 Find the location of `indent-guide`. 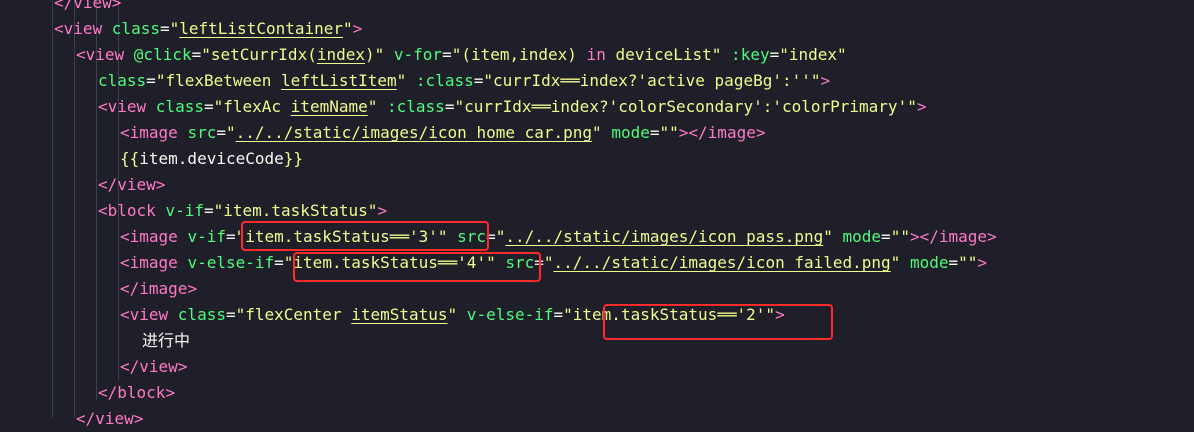

indent-guide is located at coordinates (74, 209).